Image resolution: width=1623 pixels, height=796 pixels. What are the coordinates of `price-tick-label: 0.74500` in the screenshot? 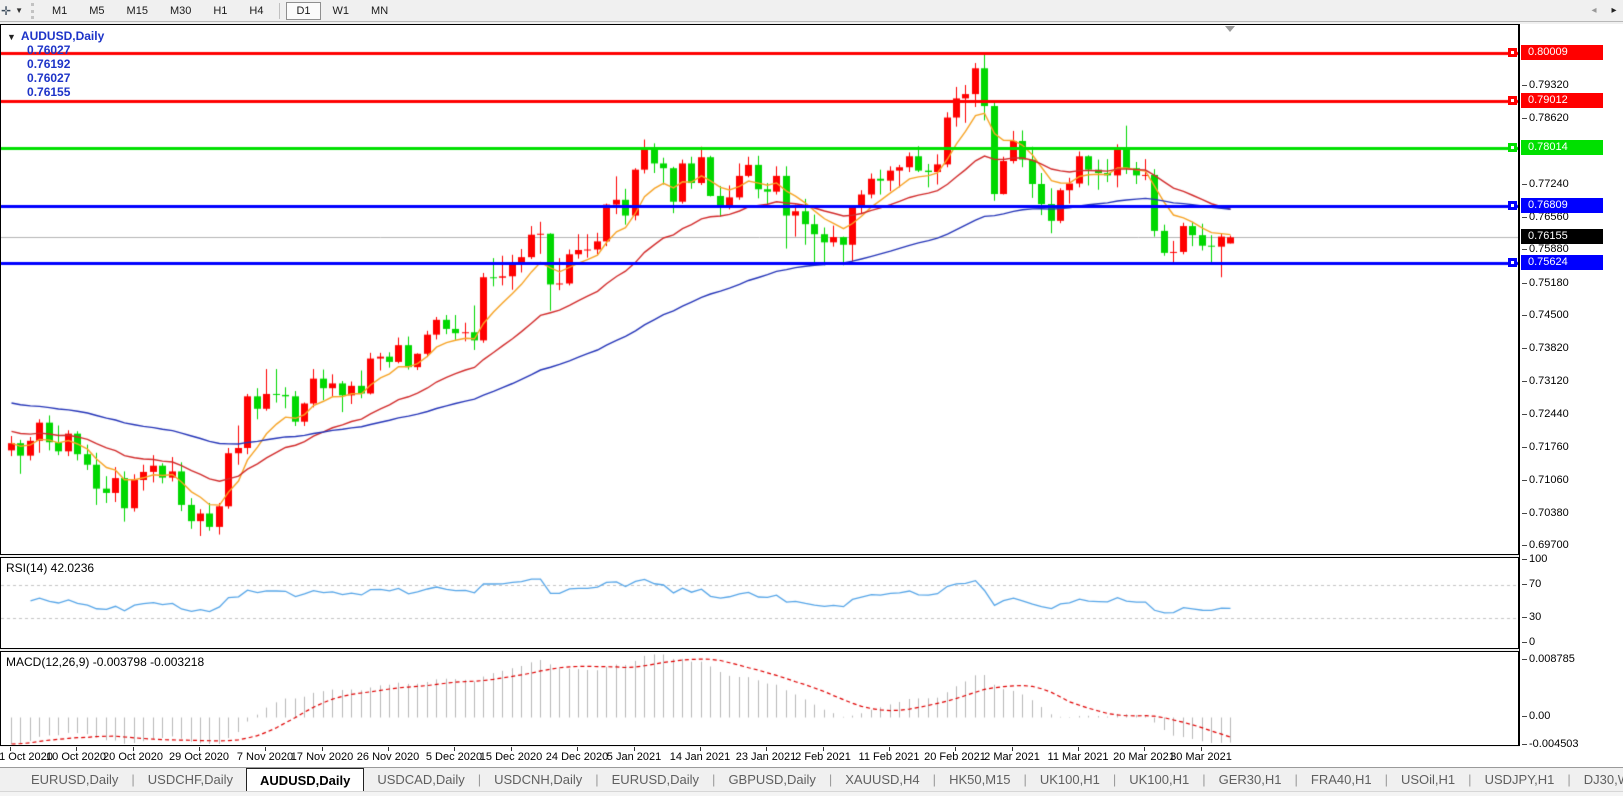 It's located at (1545, 315).